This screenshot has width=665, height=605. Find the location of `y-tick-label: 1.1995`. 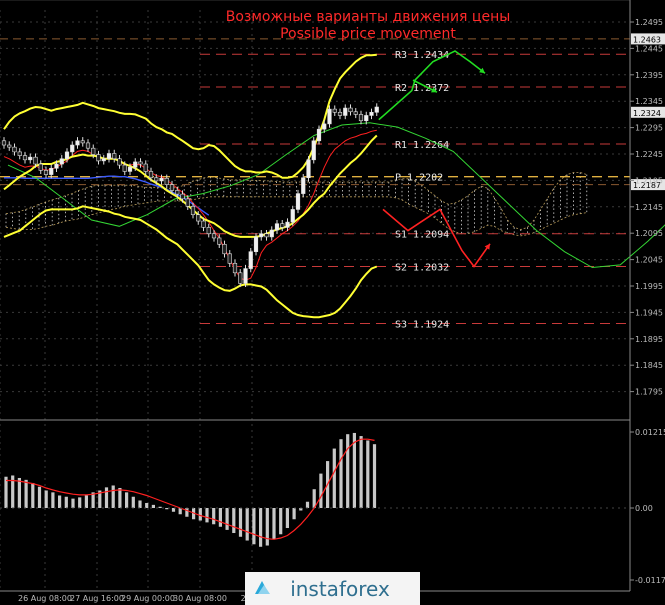

y-tick-label: 1.1995 is located at coordinates (649, 286).